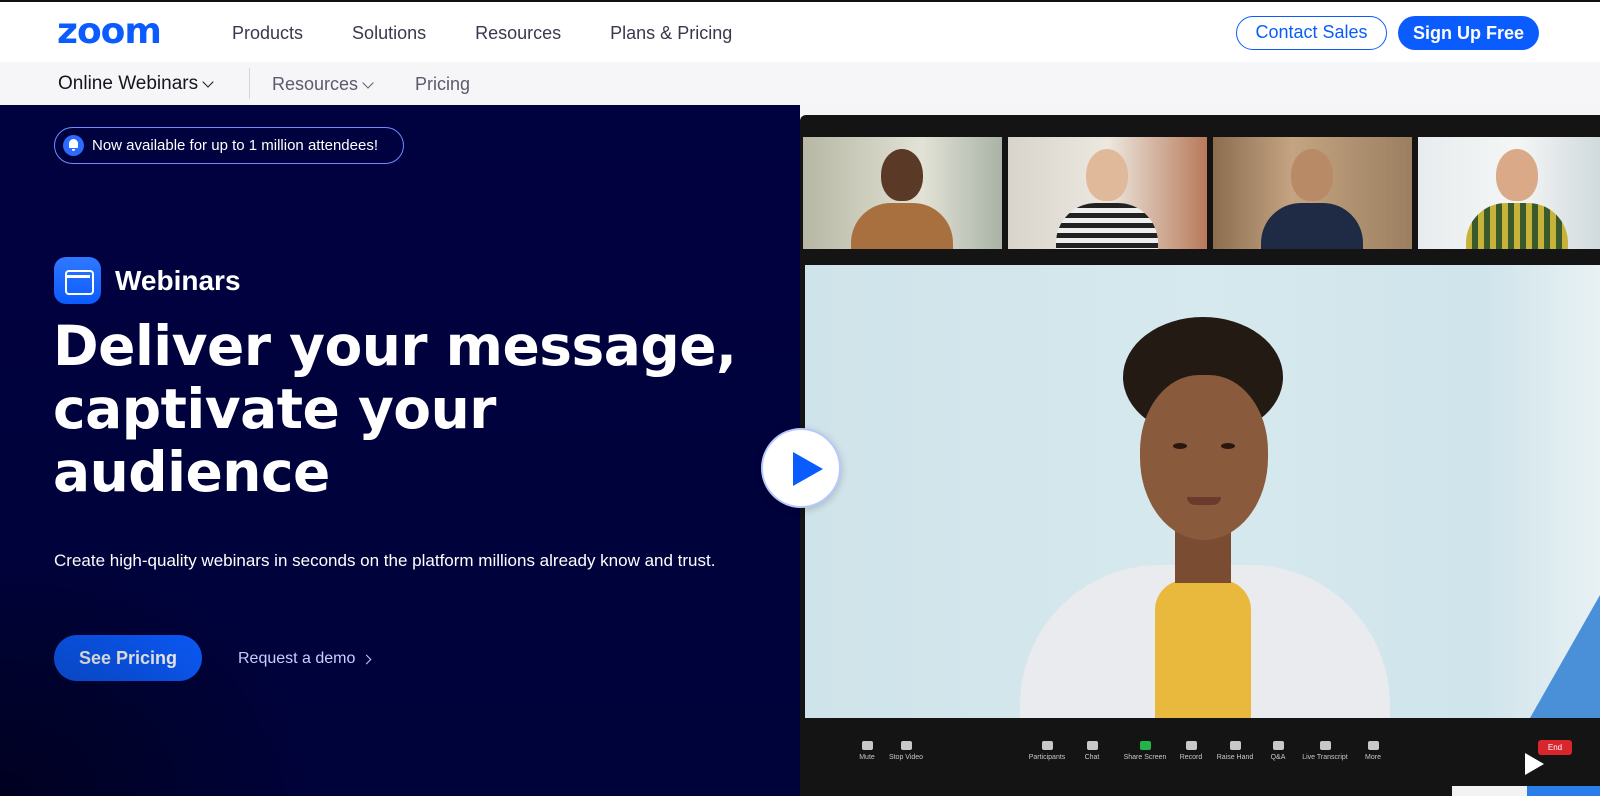 The width and height of the screenshot is (1600, 796). Describe the element at coordinates (1203, 649) in the screenshot. I see `speaker-shirt` at that location.